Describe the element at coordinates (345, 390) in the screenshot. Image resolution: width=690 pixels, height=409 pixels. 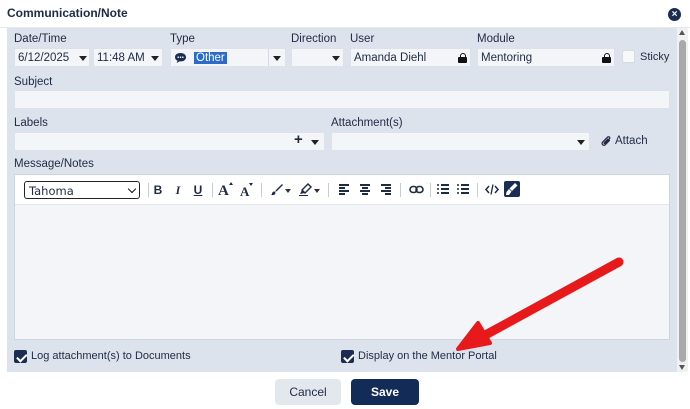
I see `dialog-footer` at that location.